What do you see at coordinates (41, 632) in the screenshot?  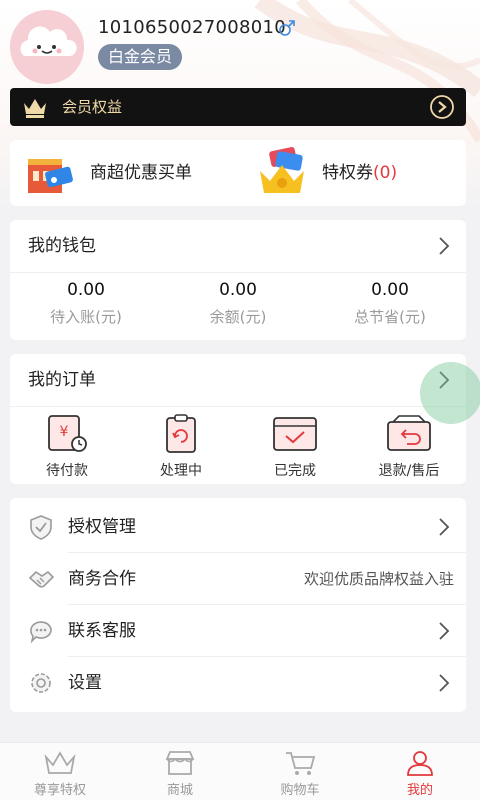 I see `chat-icon` at bounding box center [41, 632].